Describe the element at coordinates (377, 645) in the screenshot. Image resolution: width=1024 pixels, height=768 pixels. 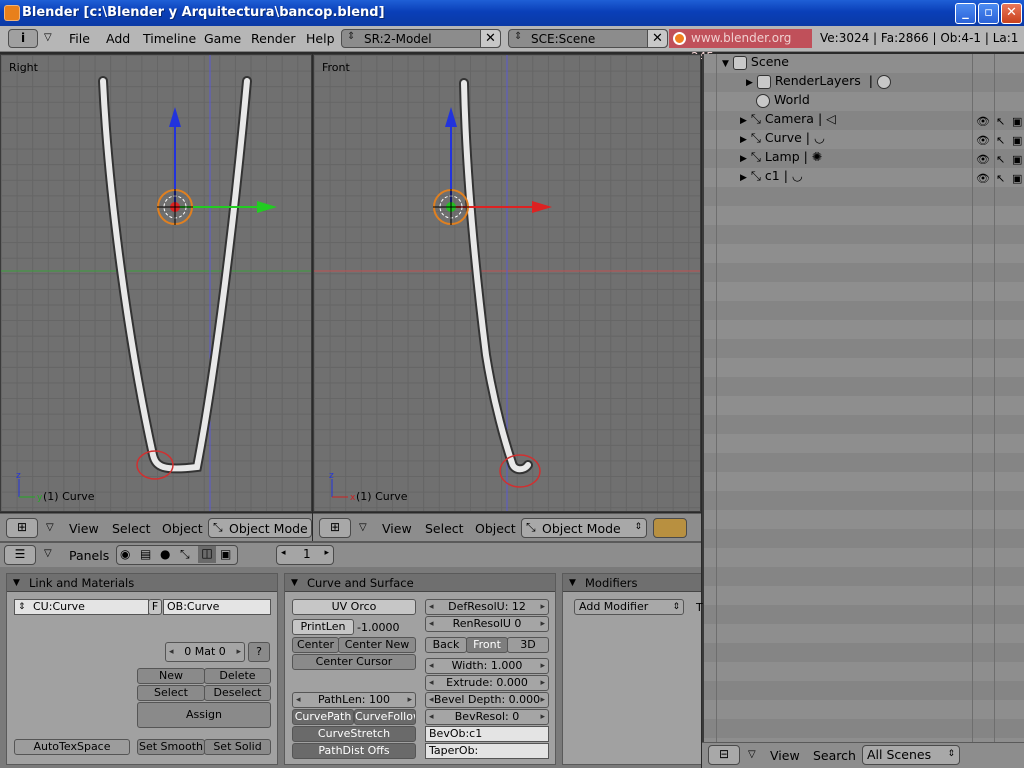
I see `center-new-button: Center New` at that location.